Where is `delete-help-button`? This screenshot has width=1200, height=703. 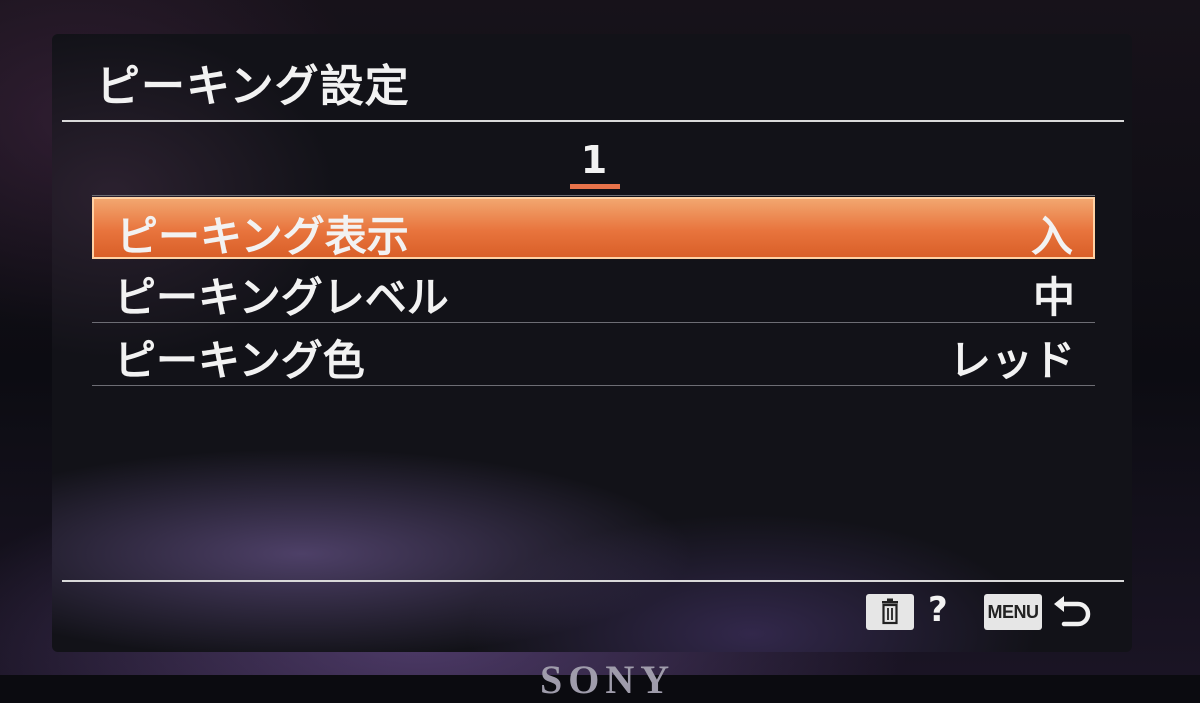
delete-help-button is located at coordinates (890, 612).